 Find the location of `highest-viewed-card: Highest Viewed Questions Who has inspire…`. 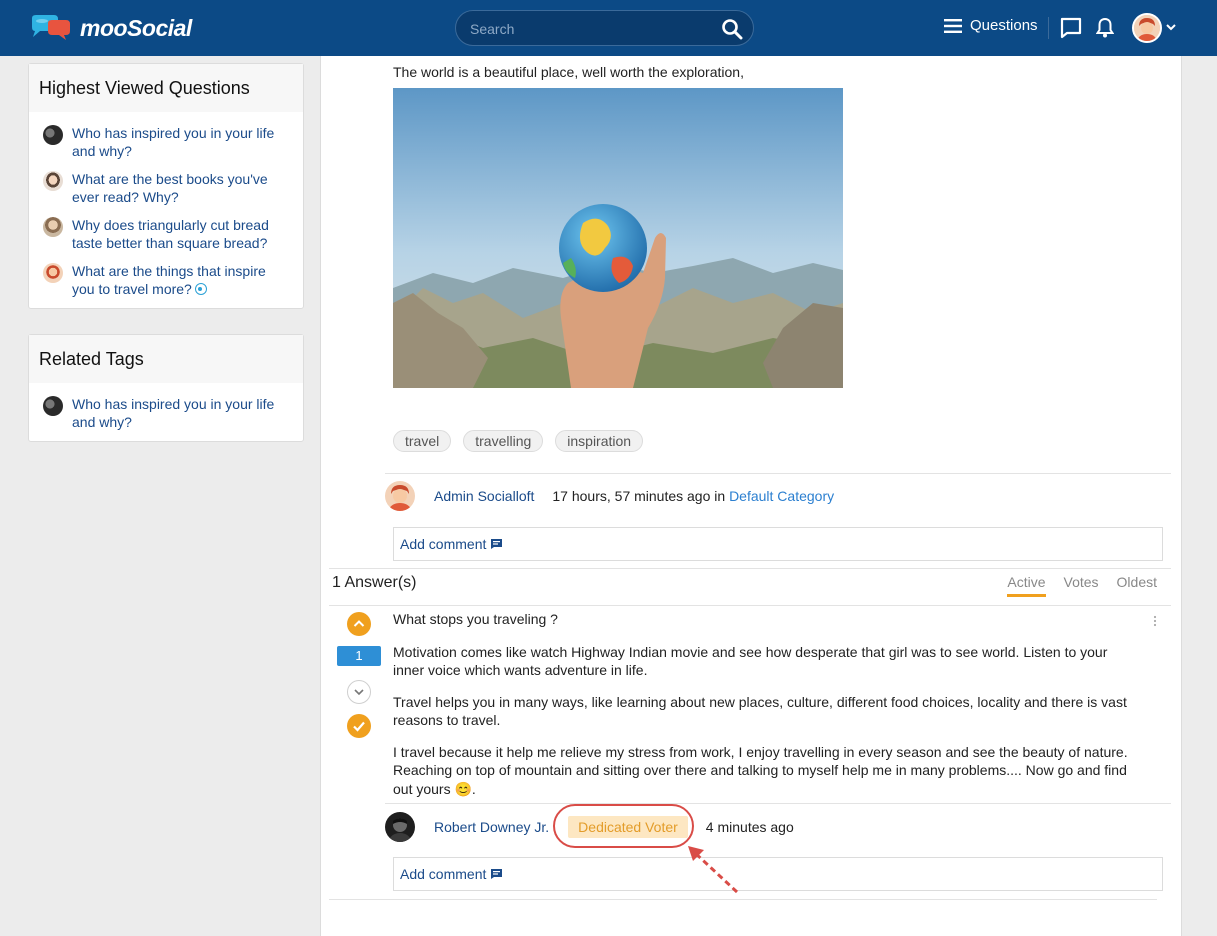

highest-viewed-card: Highest Viewed Questions Who has inspire… is located at coordinates (166, 186).